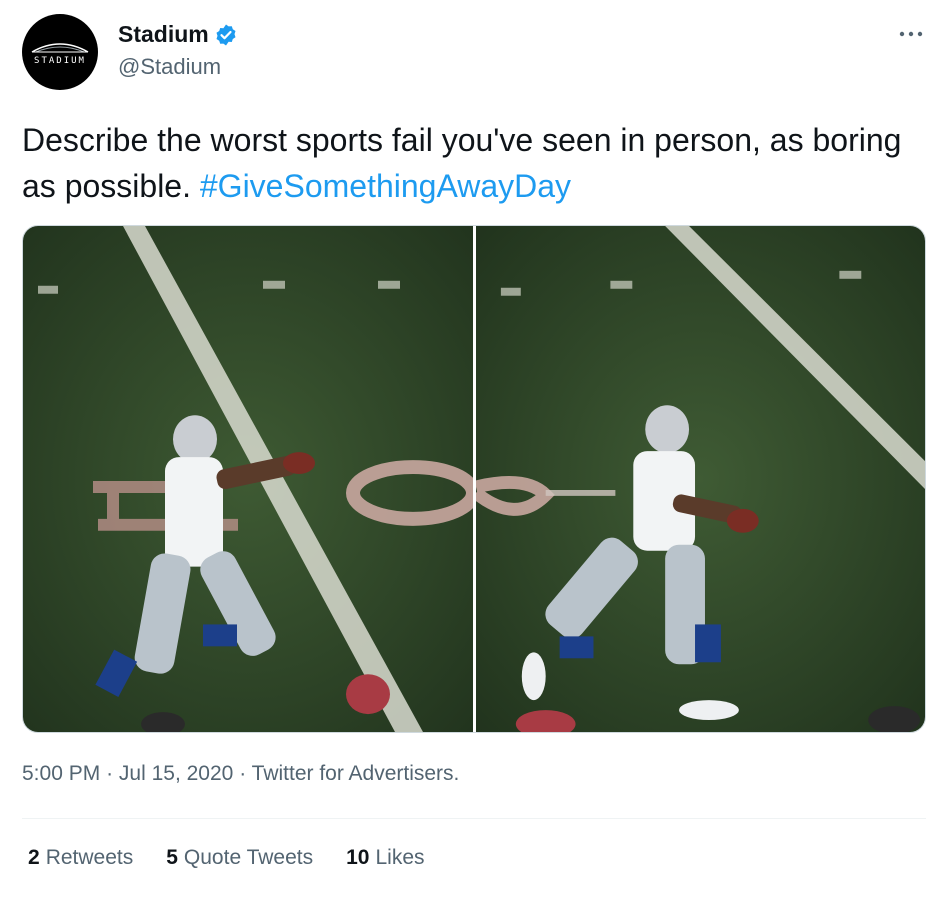 This screenshot has width=950, height=900. What do you see at coordinates (89, 857) in the screenshot?
I see `retweets-label: Retweets` at bounding box center [89, 857].